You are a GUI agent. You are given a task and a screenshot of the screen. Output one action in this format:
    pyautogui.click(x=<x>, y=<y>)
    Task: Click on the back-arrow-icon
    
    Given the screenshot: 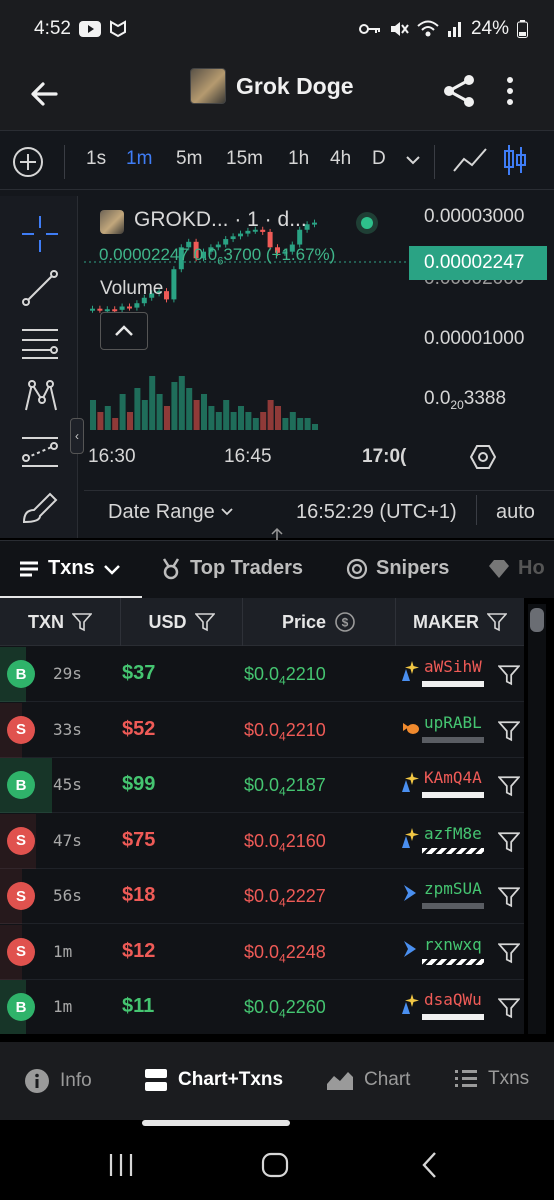 What is the action you would take?
    pyautogui.click(x=44, y=94)
    